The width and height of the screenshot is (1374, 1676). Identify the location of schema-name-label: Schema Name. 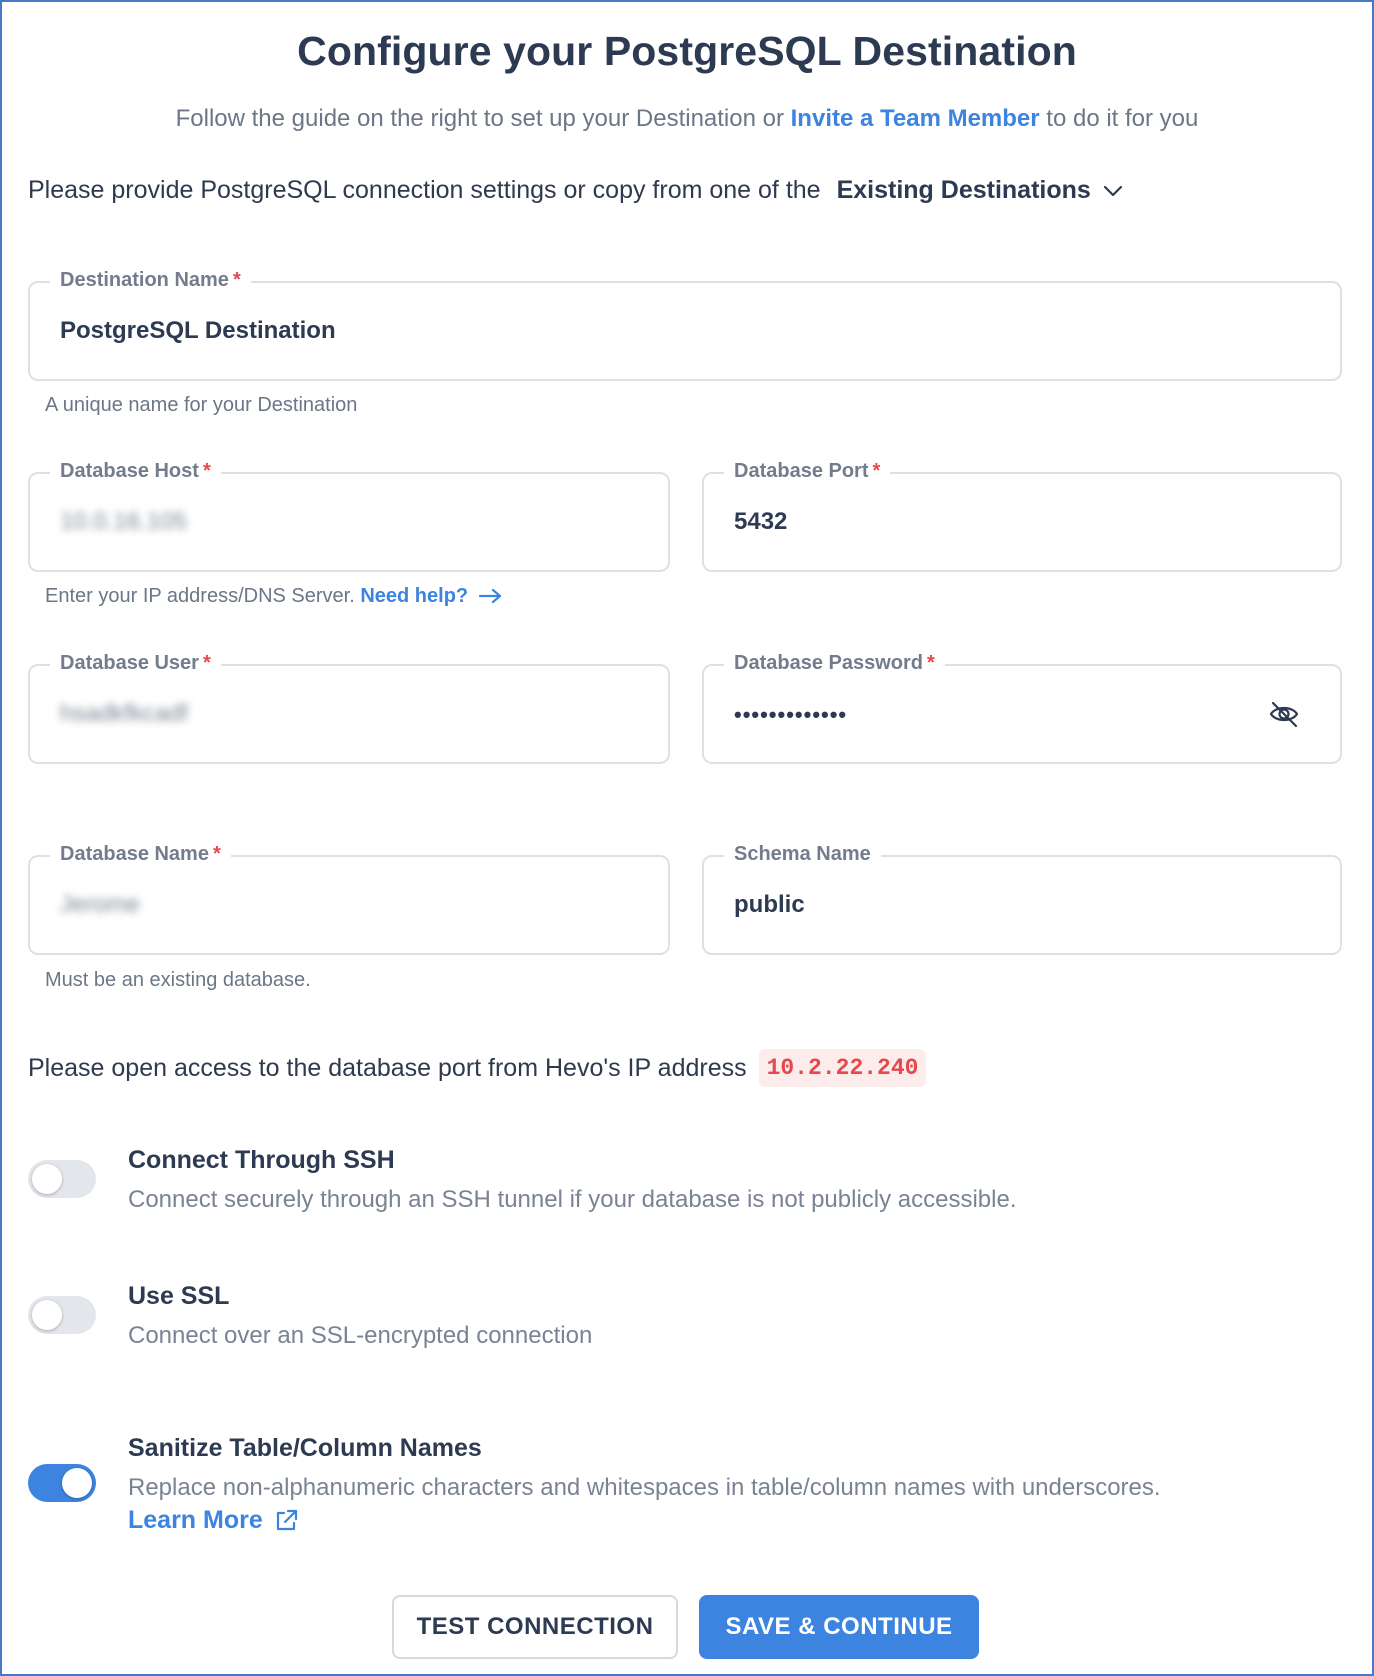
(802, 854).